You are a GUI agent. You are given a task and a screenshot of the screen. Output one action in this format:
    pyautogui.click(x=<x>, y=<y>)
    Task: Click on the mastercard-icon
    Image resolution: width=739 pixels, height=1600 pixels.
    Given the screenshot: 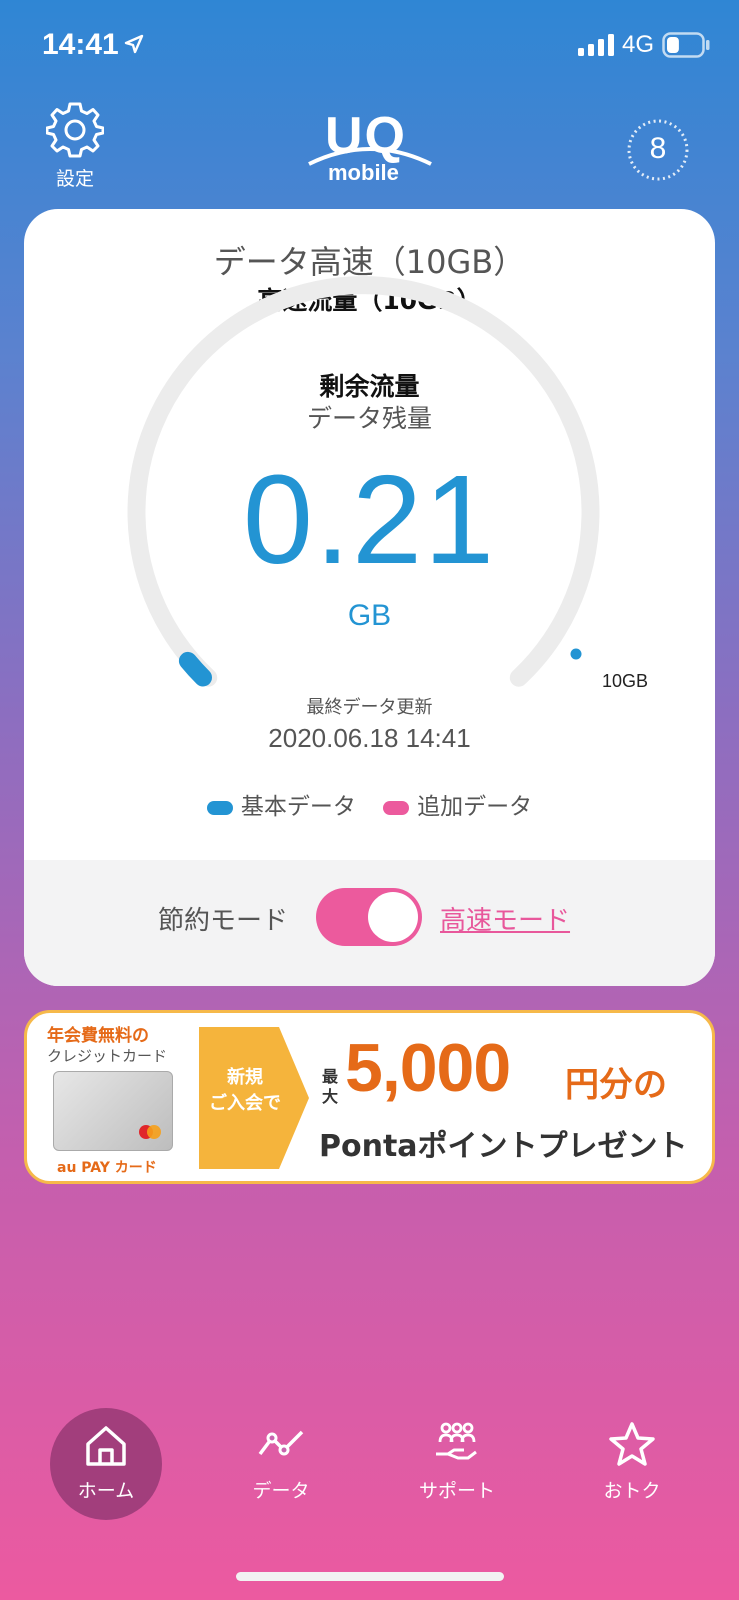 What is the action you would take?
    pyautogui.click(x=150, y=1132)
    